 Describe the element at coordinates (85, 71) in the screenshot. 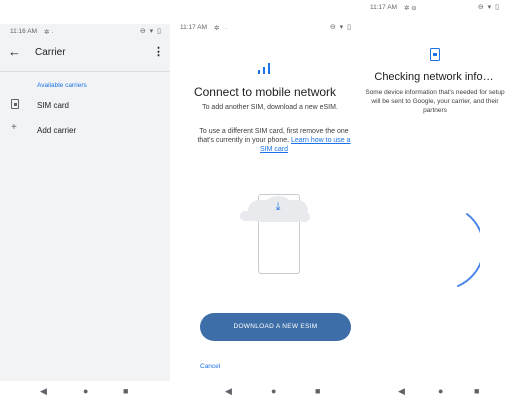

I see `divider` at that location.